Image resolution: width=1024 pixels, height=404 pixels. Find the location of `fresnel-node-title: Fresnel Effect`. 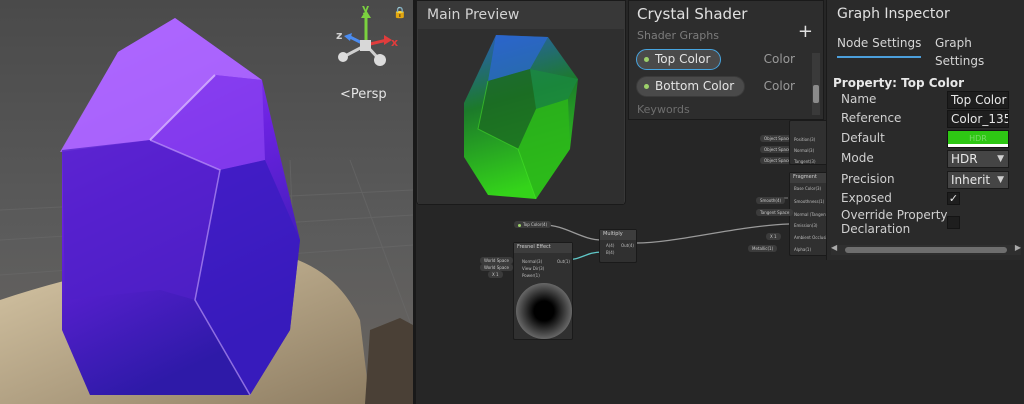

fresnel-node-title: Fresnel Effect is located at coordinates (543, 248).